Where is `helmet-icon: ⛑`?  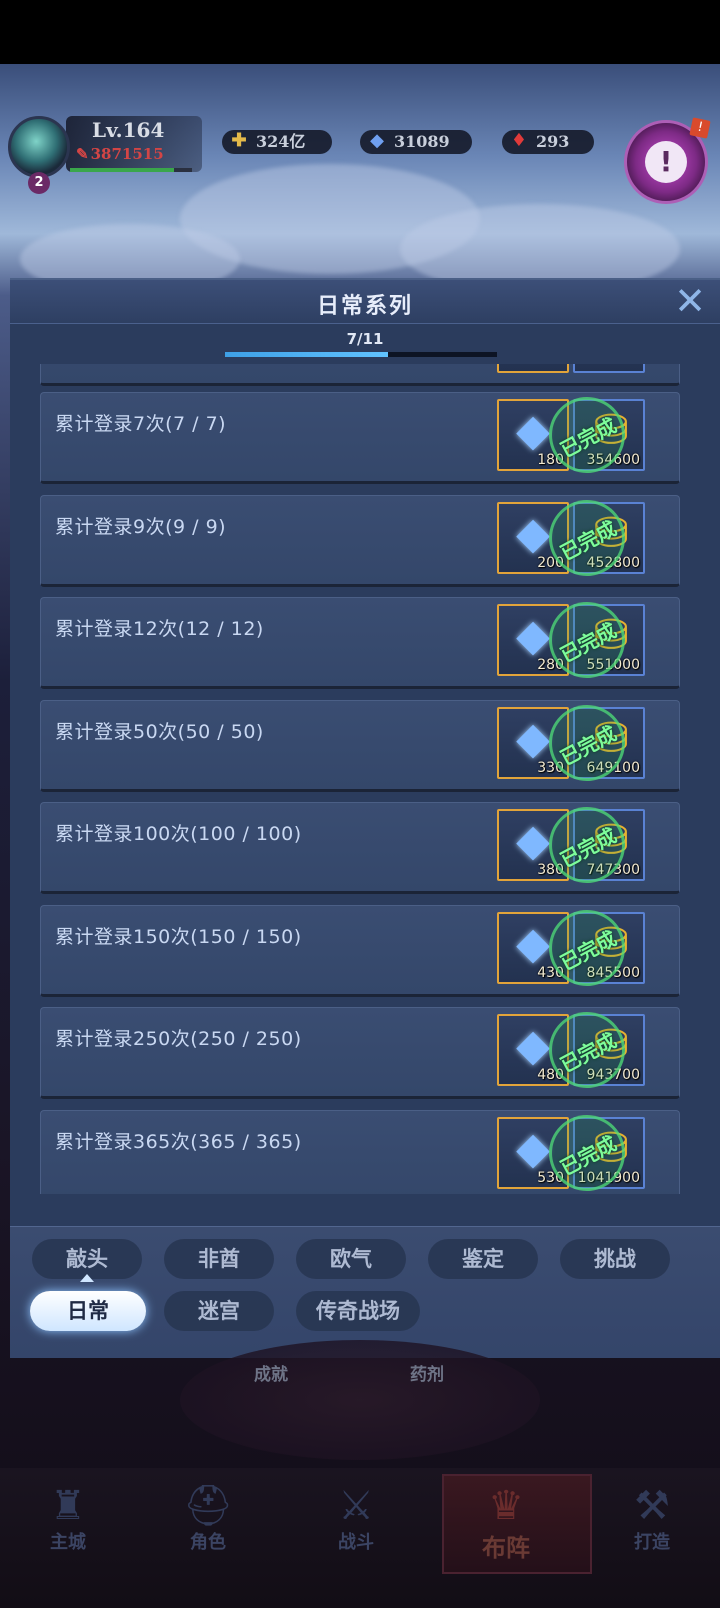
helmet-icon: ⛑ is located at coordinates (208, 1506).